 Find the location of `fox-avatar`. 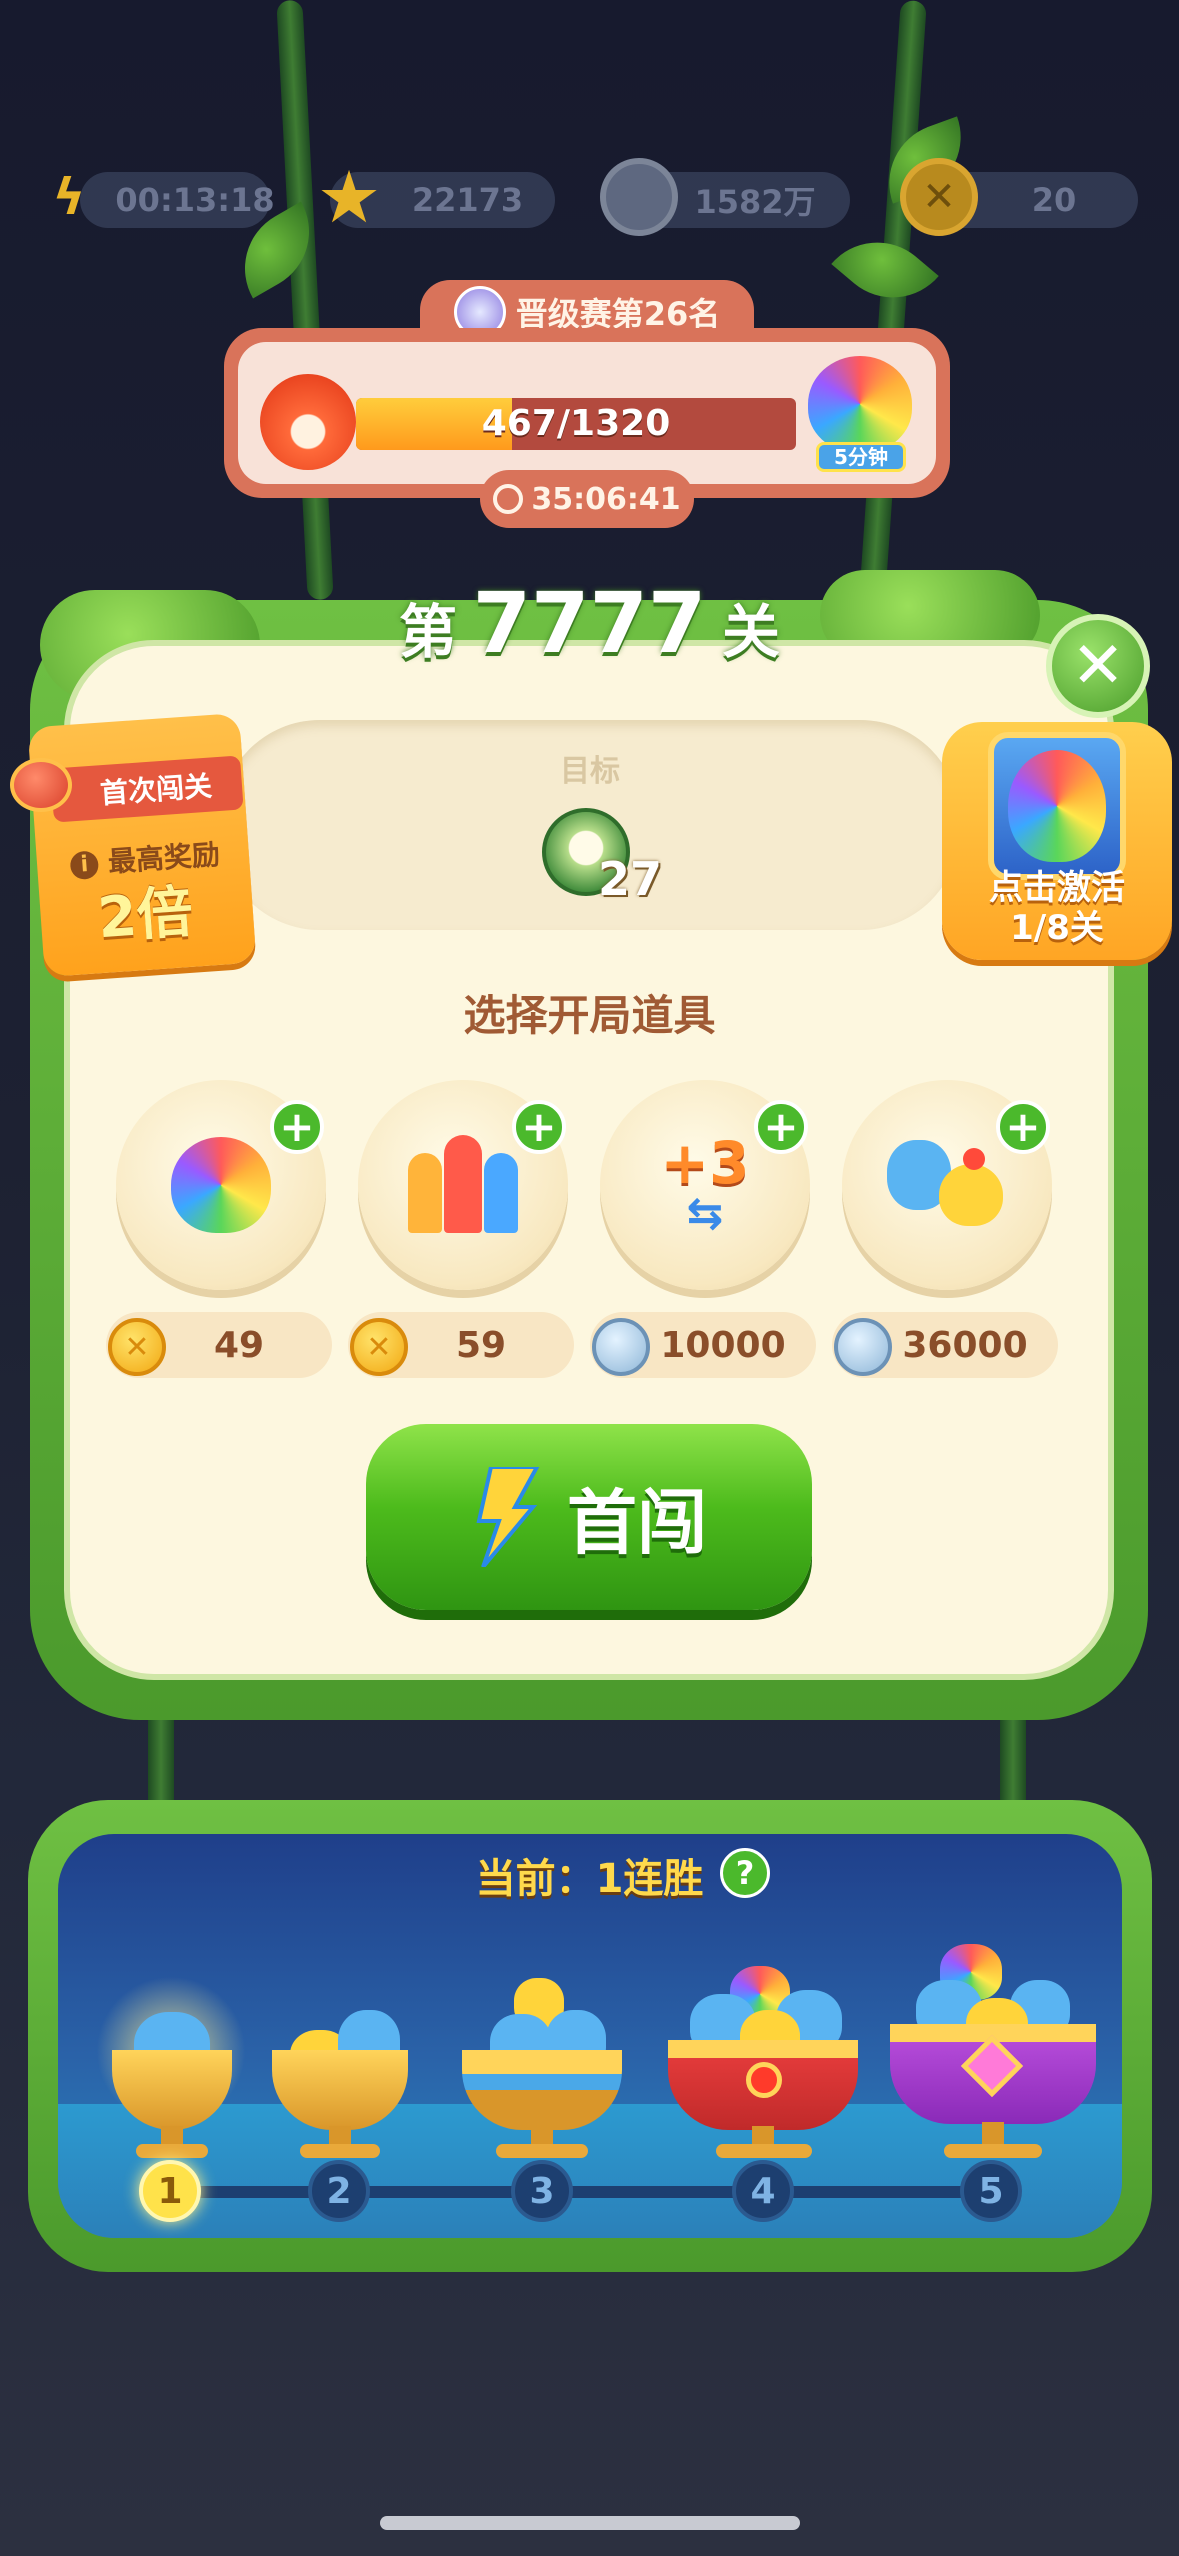

fox-avatar is located at coordinates (308, 422).